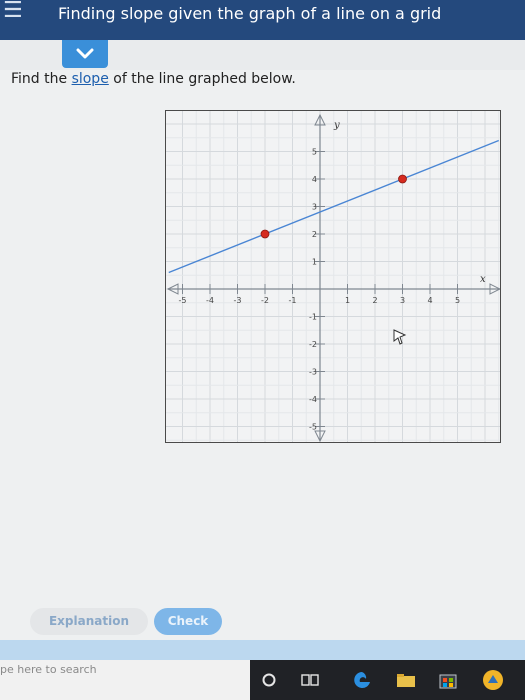 Image resolution: width=525 pixels, height=700 pixels. What do you see at coordinates (210, 300) in the screenshot?
I see `x-tick-label: -4` at bounding box center [210, 300].